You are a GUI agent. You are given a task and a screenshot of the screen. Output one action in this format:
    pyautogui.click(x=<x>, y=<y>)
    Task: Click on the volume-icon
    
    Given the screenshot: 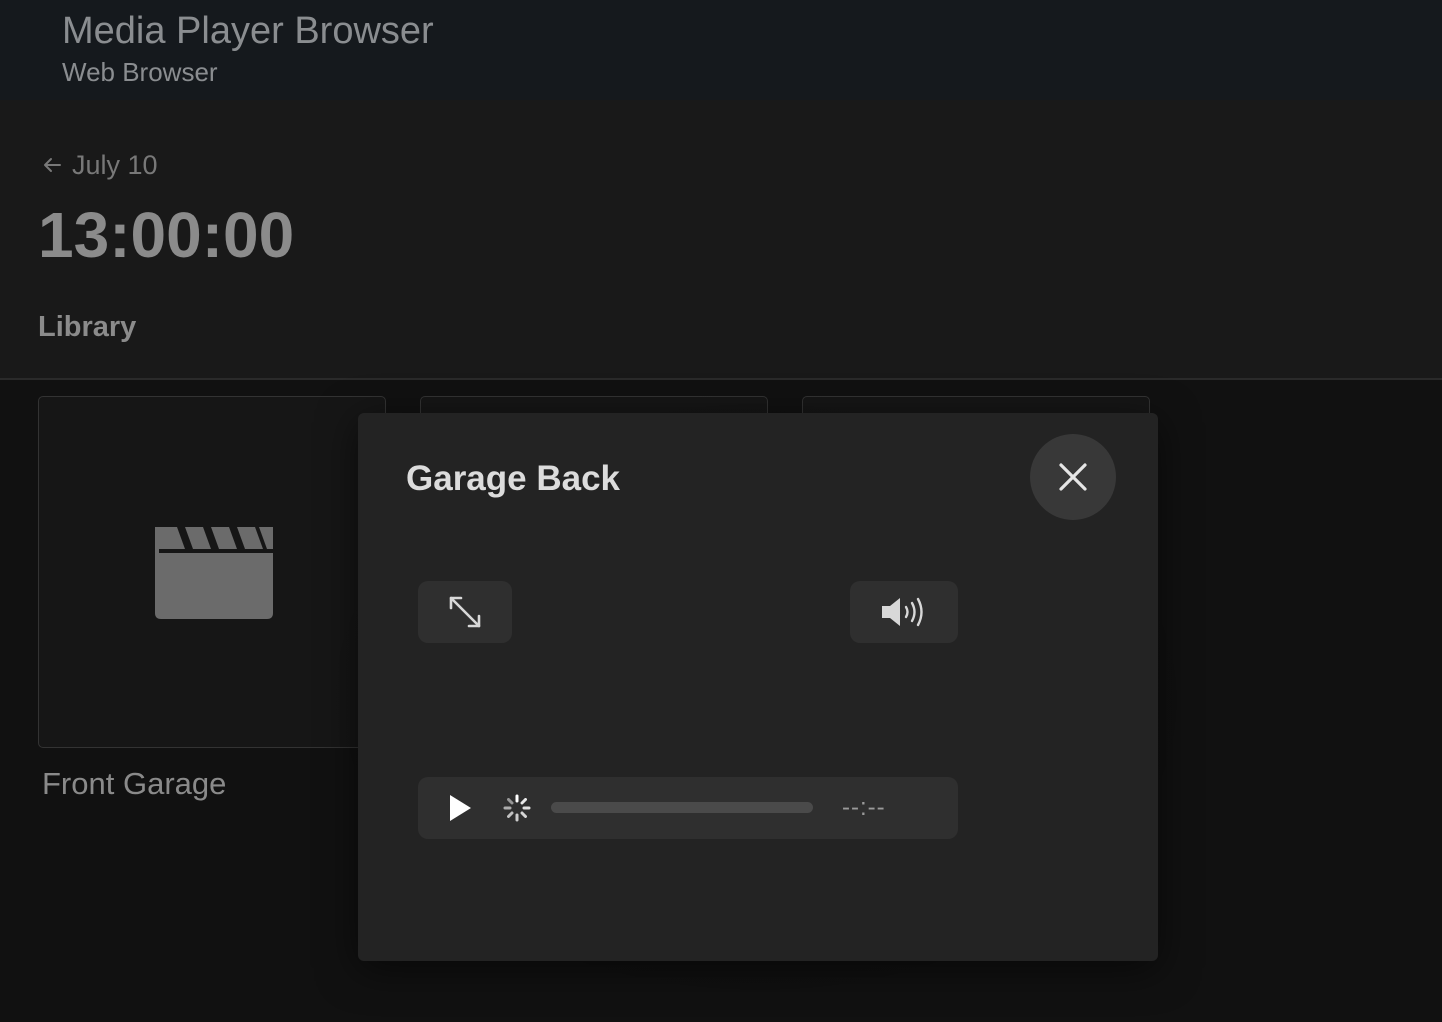 What is the action you would take?
    pyautogui.click(x=902, y=612)
    